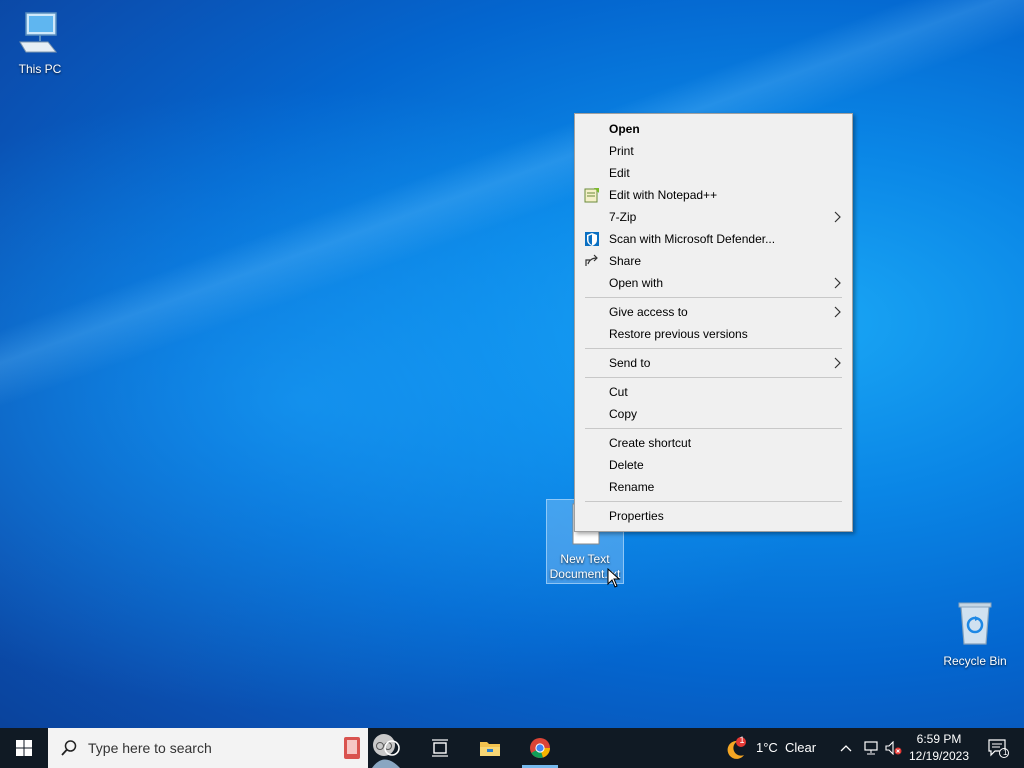 This screenshot has width=1024, height=768. I want to click on menu-item-copy: Copy, so click(713, 414).